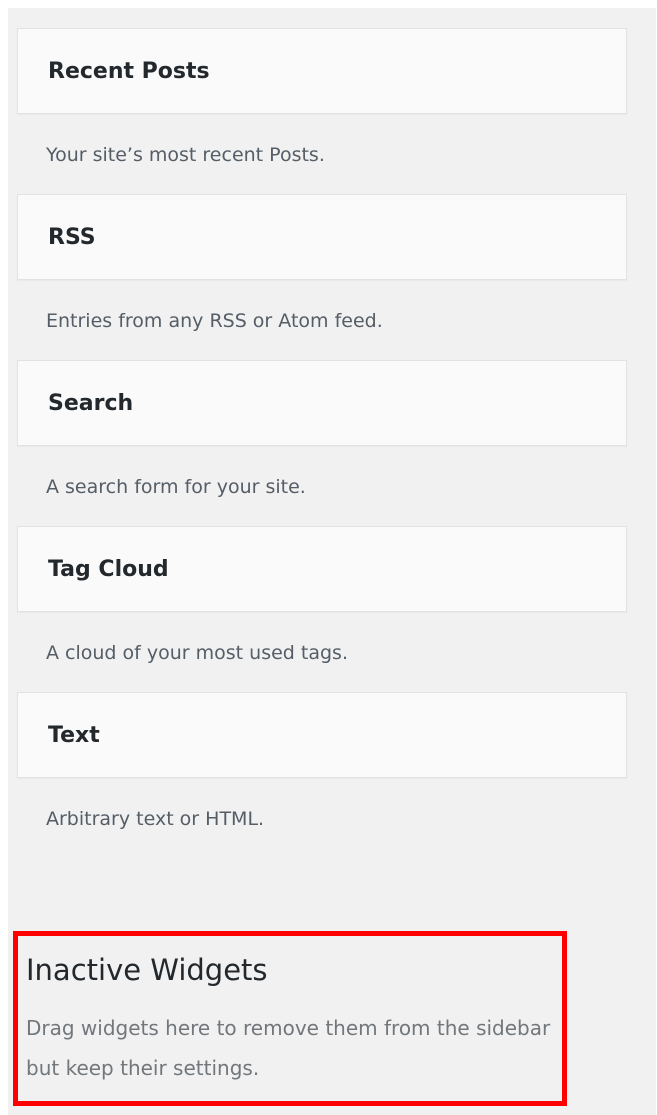 The image size is (657, 1115). I want to click on widget-text: Text, so click(322, 735).